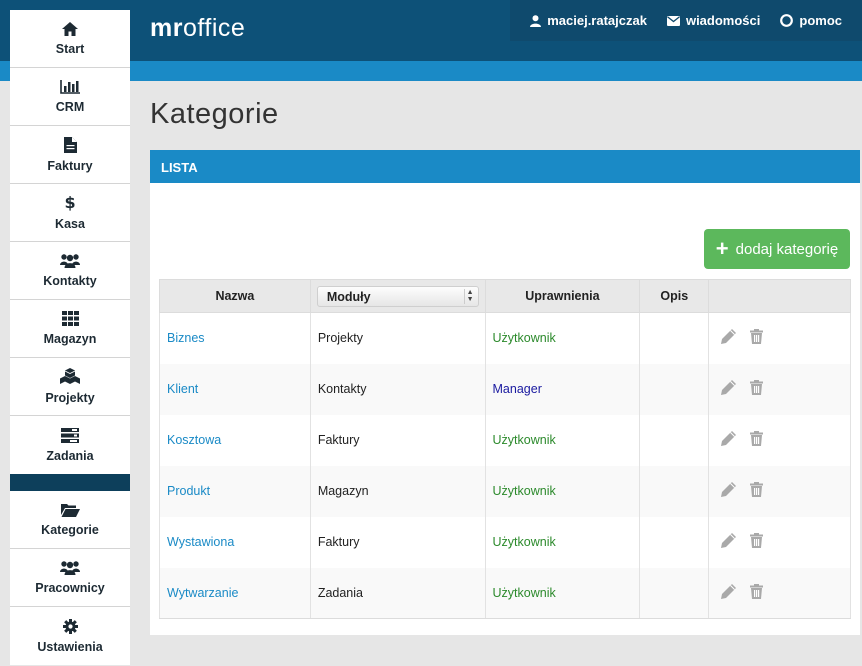 The image size is (862, 666). Describe the element at coordinates (517, 389) in the screenshot. I see `permission-label: Manager` at that location.